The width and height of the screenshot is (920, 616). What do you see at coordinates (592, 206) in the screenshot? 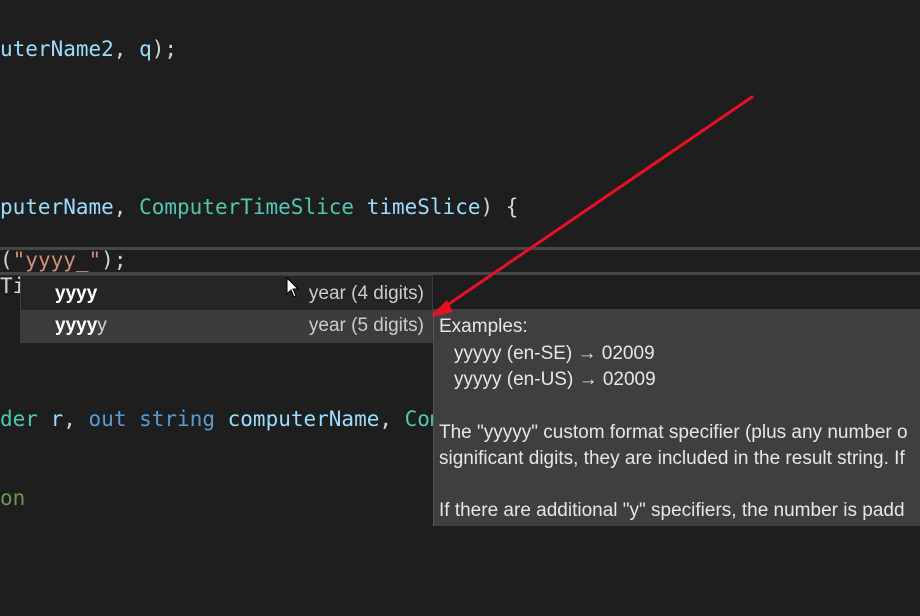
I see `annotation-arrow-icon` at bounding box center [592, 206].